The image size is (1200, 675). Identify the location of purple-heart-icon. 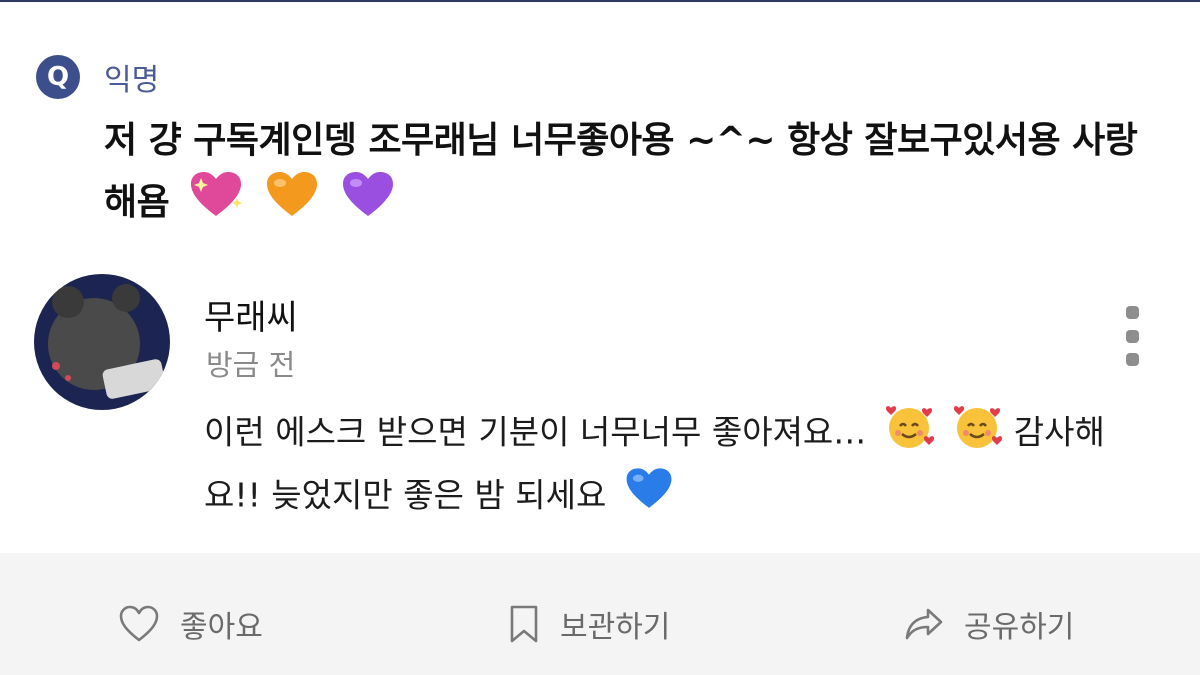
(368, 204).